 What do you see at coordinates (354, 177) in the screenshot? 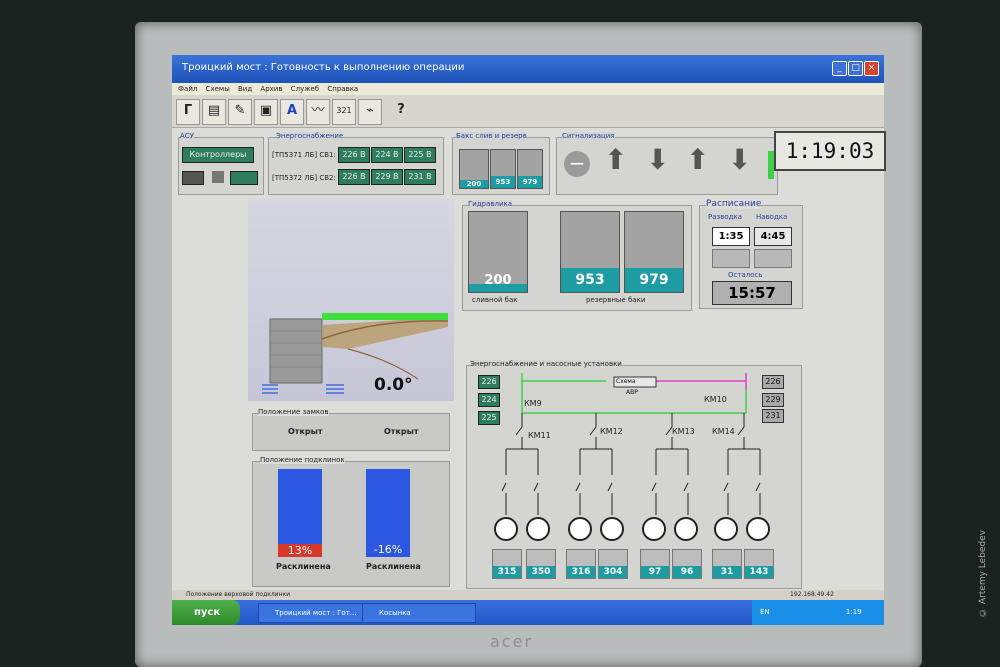
I see `voltage-2-1: 226 В` at bounding box center [354, 177].